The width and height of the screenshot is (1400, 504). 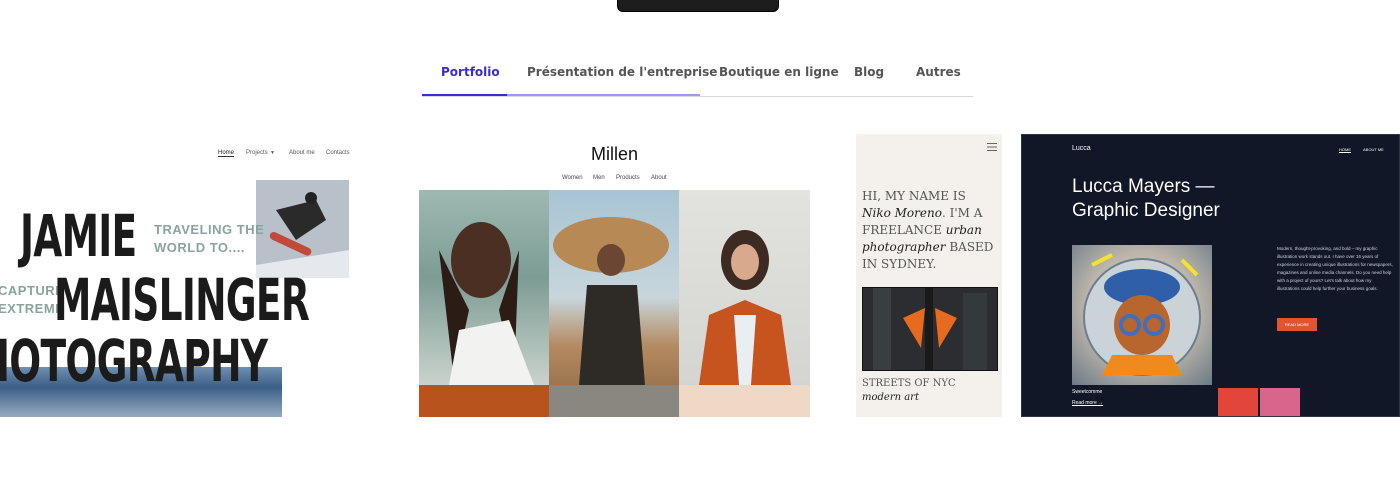 What do you see at coordinates (938, 76) in the screenshot?
I see `tab-others: Autres` at bounding box center [938, 76].